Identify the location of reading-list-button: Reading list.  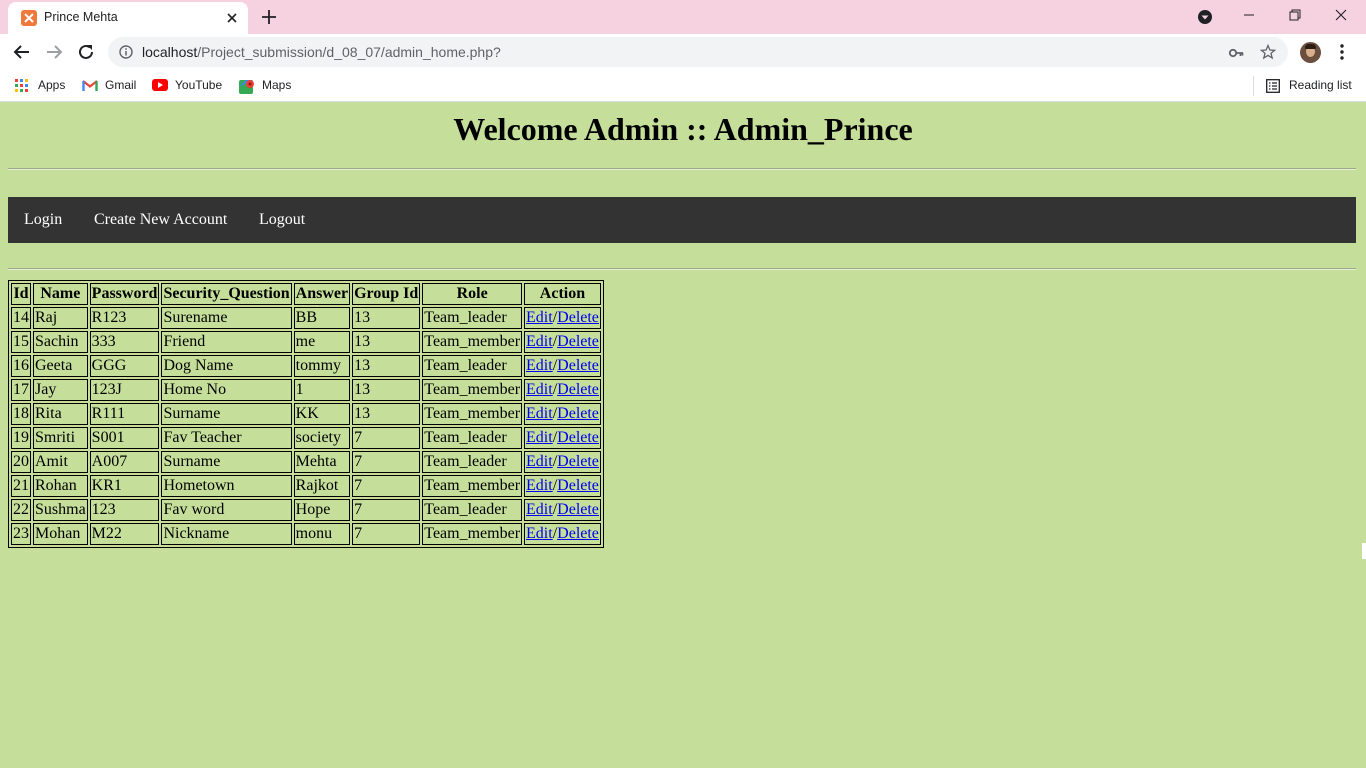
(1312, 86).